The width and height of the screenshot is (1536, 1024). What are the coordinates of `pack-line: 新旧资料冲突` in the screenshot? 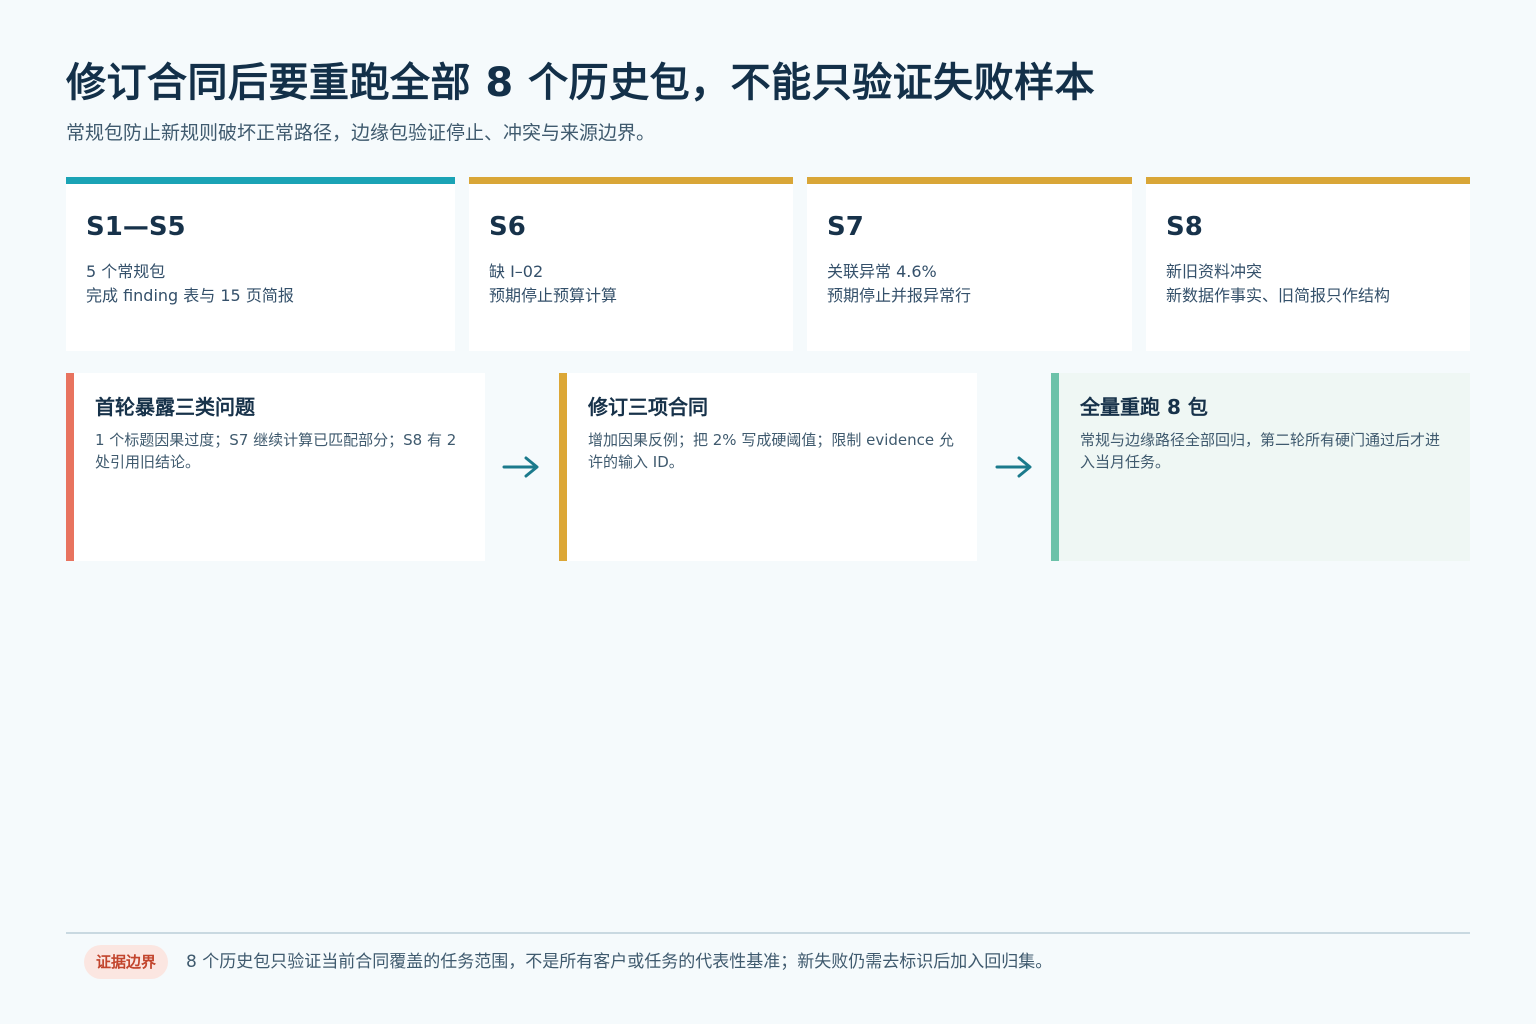 It's located at (1214, 271).